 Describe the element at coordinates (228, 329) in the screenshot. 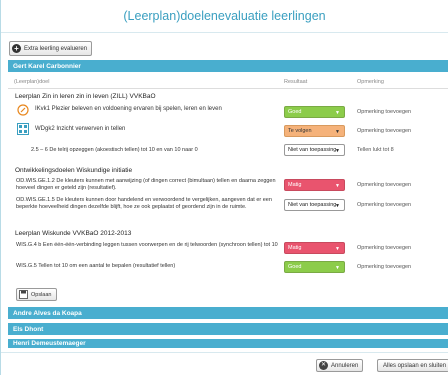

I see `student-header-els: Els Dhont` at that location.